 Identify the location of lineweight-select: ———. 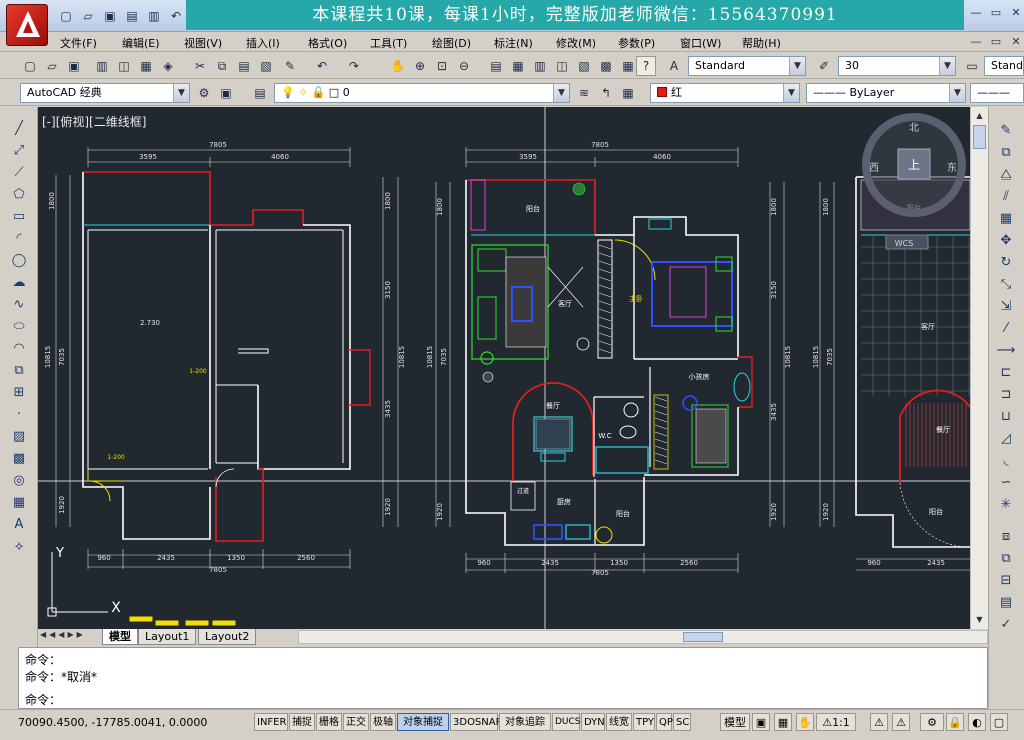
(997, 93).